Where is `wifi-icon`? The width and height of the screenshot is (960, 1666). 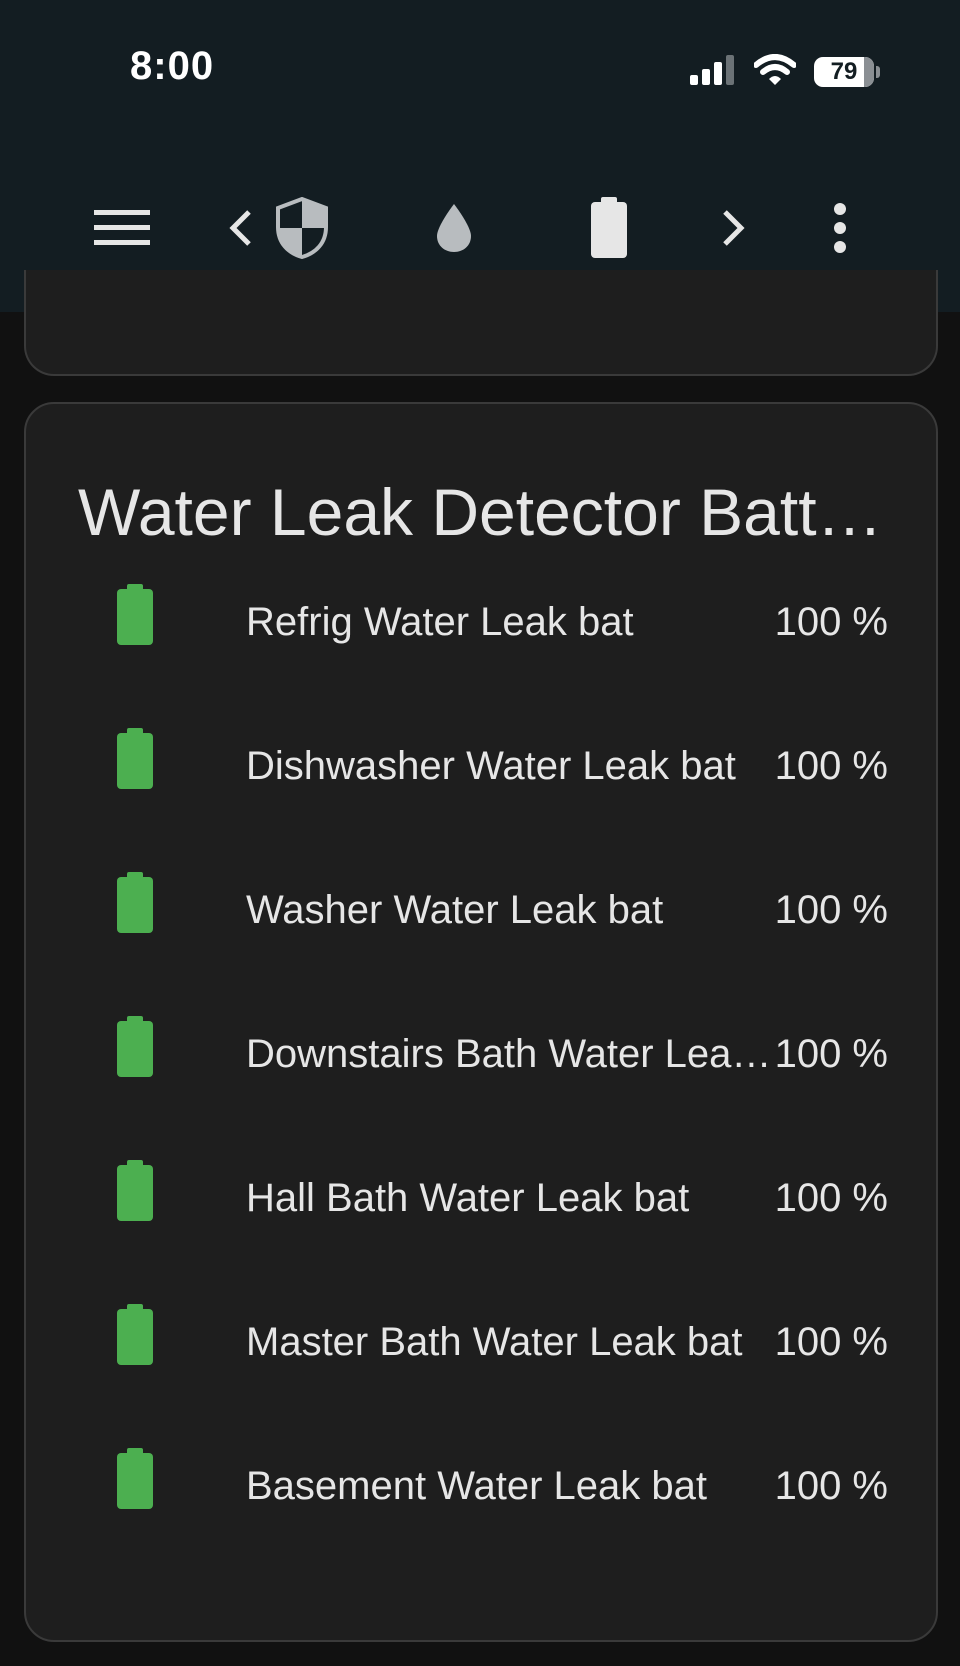 wifi-icon is located at coordinates (775, 72).